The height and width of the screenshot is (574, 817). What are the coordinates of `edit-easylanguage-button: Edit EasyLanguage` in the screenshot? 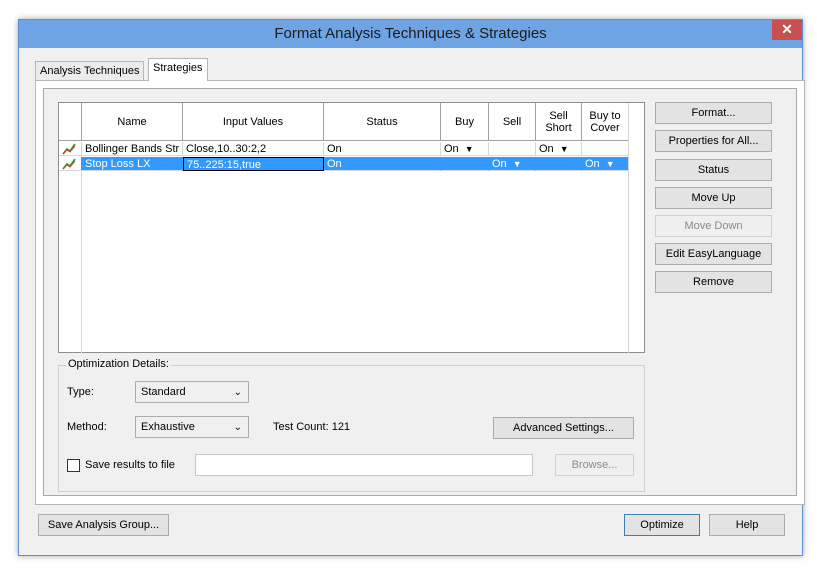 It's located at (713, 254).